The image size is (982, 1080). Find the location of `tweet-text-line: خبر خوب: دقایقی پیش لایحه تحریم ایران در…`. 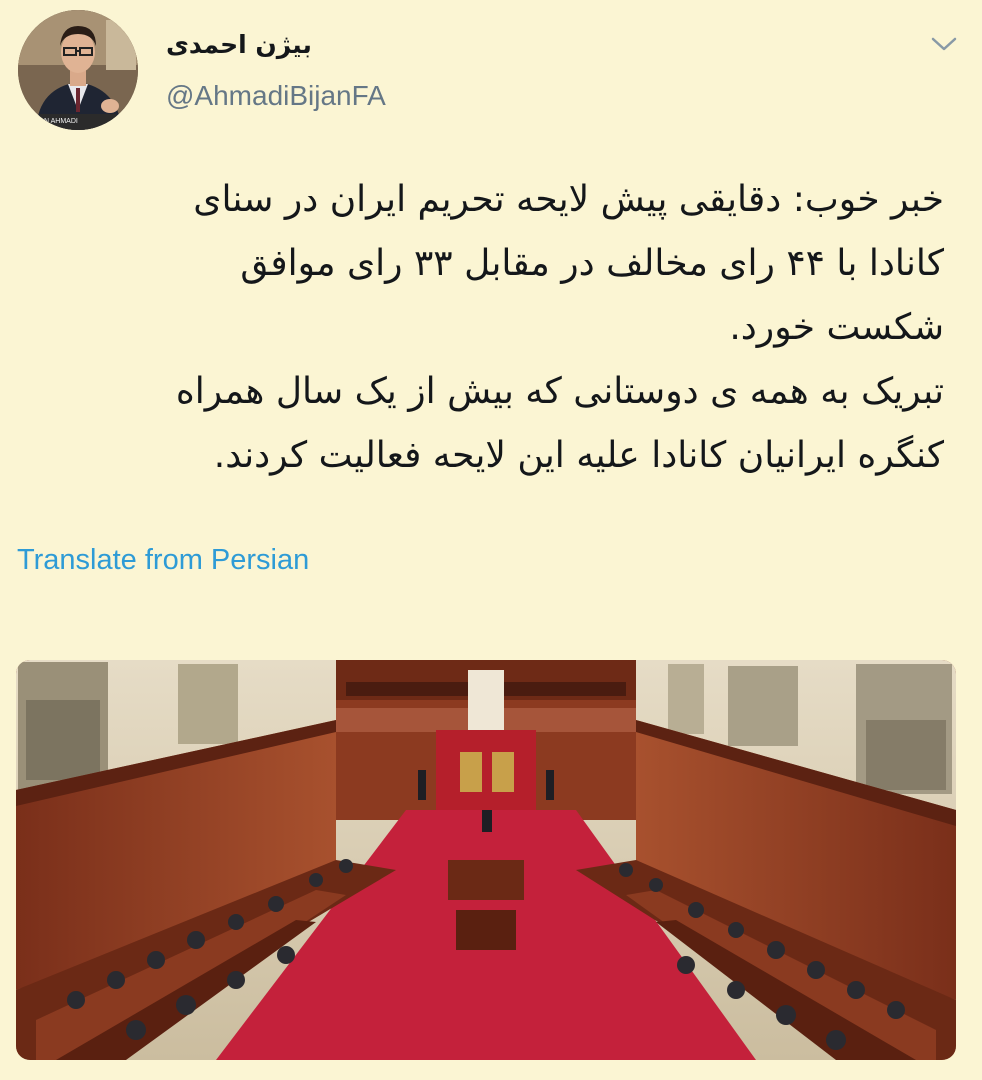

tweet-text-line: خبر خوب: دقایقی پیش لایحه تحریم ایران در… is located at coordinates (568, 199).